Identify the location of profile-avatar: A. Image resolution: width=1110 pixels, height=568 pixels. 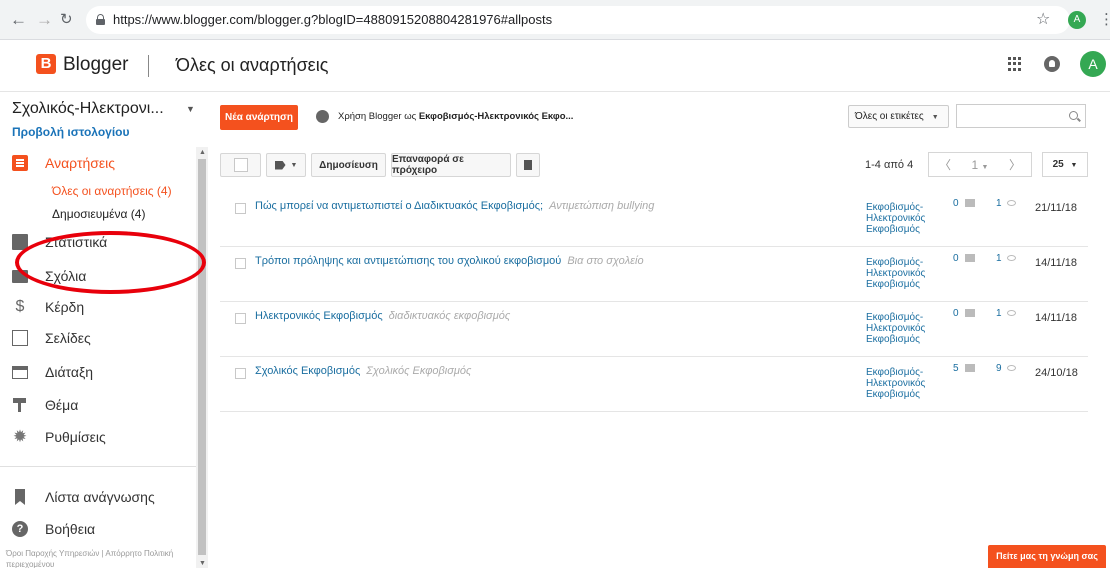
(1077, 20).